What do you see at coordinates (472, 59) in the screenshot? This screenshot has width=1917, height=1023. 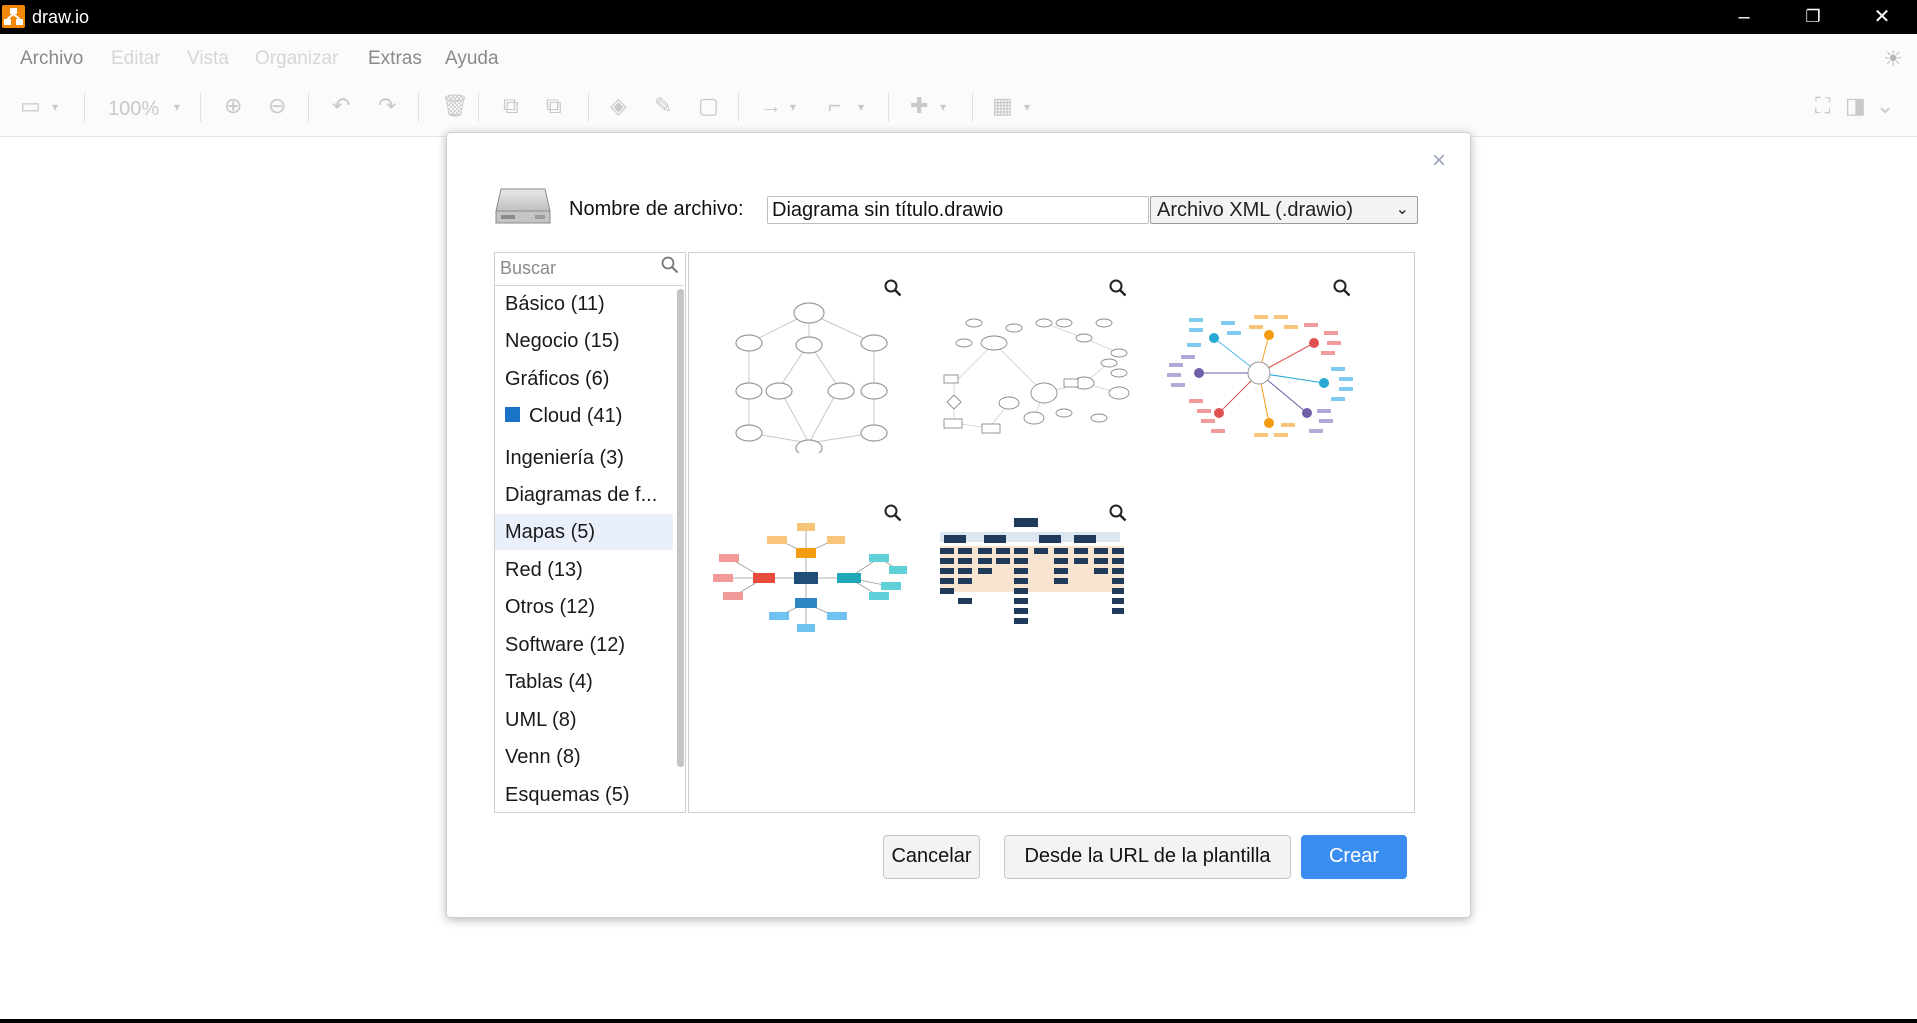 I see `menu-ayuda: Ayuda` at bounding box center [472, 59].